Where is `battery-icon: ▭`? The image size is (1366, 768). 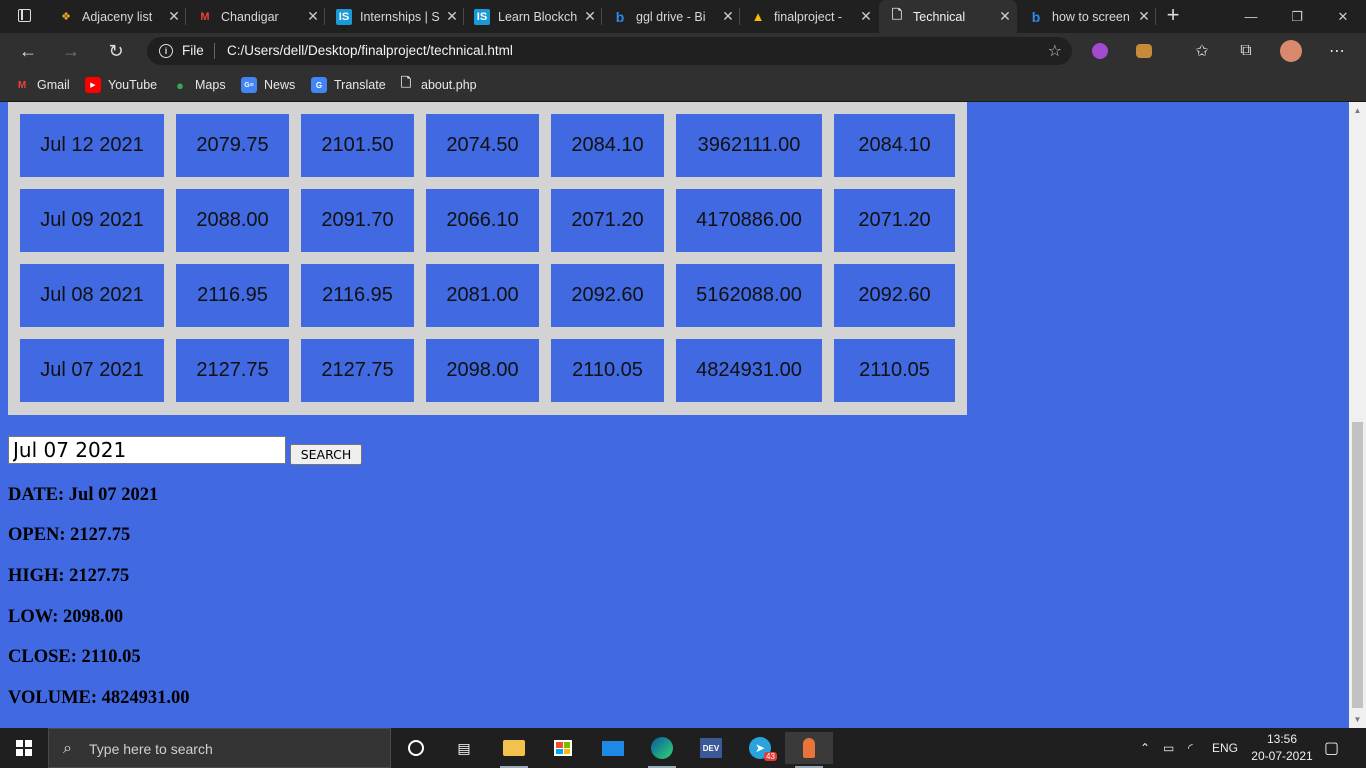 battery-icon: ▭ is located at coordinates (1168, 748).